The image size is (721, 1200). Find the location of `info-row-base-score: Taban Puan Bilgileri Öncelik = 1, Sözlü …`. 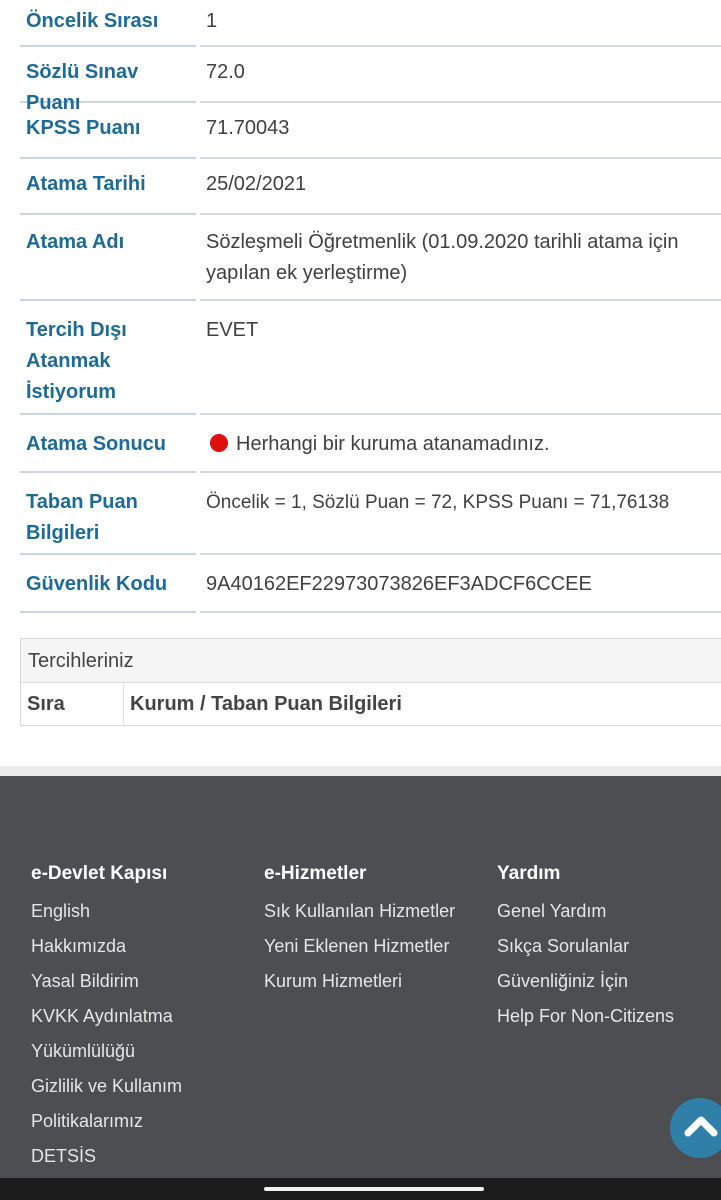

info-row-base-score: Taban Puan Bilgileri Öncelik = 1, Sözlü … is located at coordinates (370, 514).